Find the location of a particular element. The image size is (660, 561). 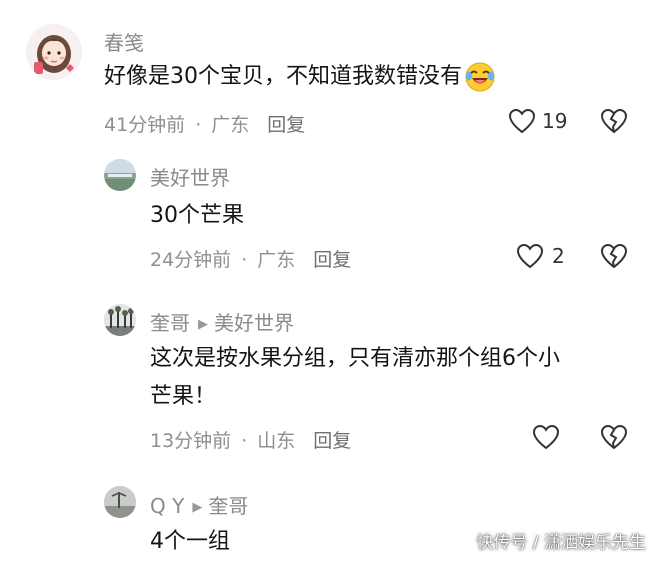

comment-text: 30个芒果 is located at coordinates (197, 215).